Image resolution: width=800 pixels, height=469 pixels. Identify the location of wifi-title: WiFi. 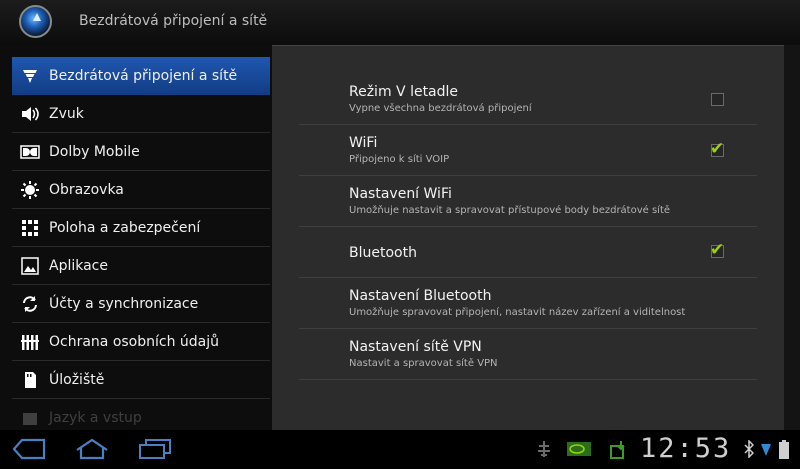
(363, 143).